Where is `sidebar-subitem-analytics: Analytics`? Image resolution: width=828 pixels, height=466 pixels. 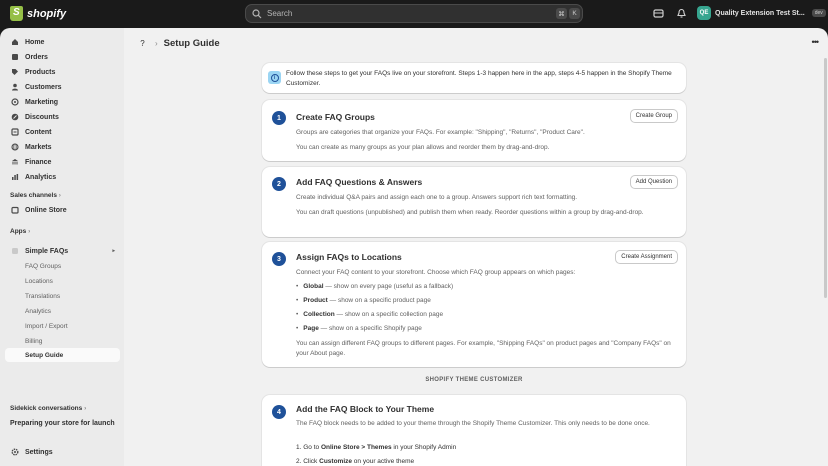
sidebar-subitem-analytics: Analytics is located at coordinates (62, 311).